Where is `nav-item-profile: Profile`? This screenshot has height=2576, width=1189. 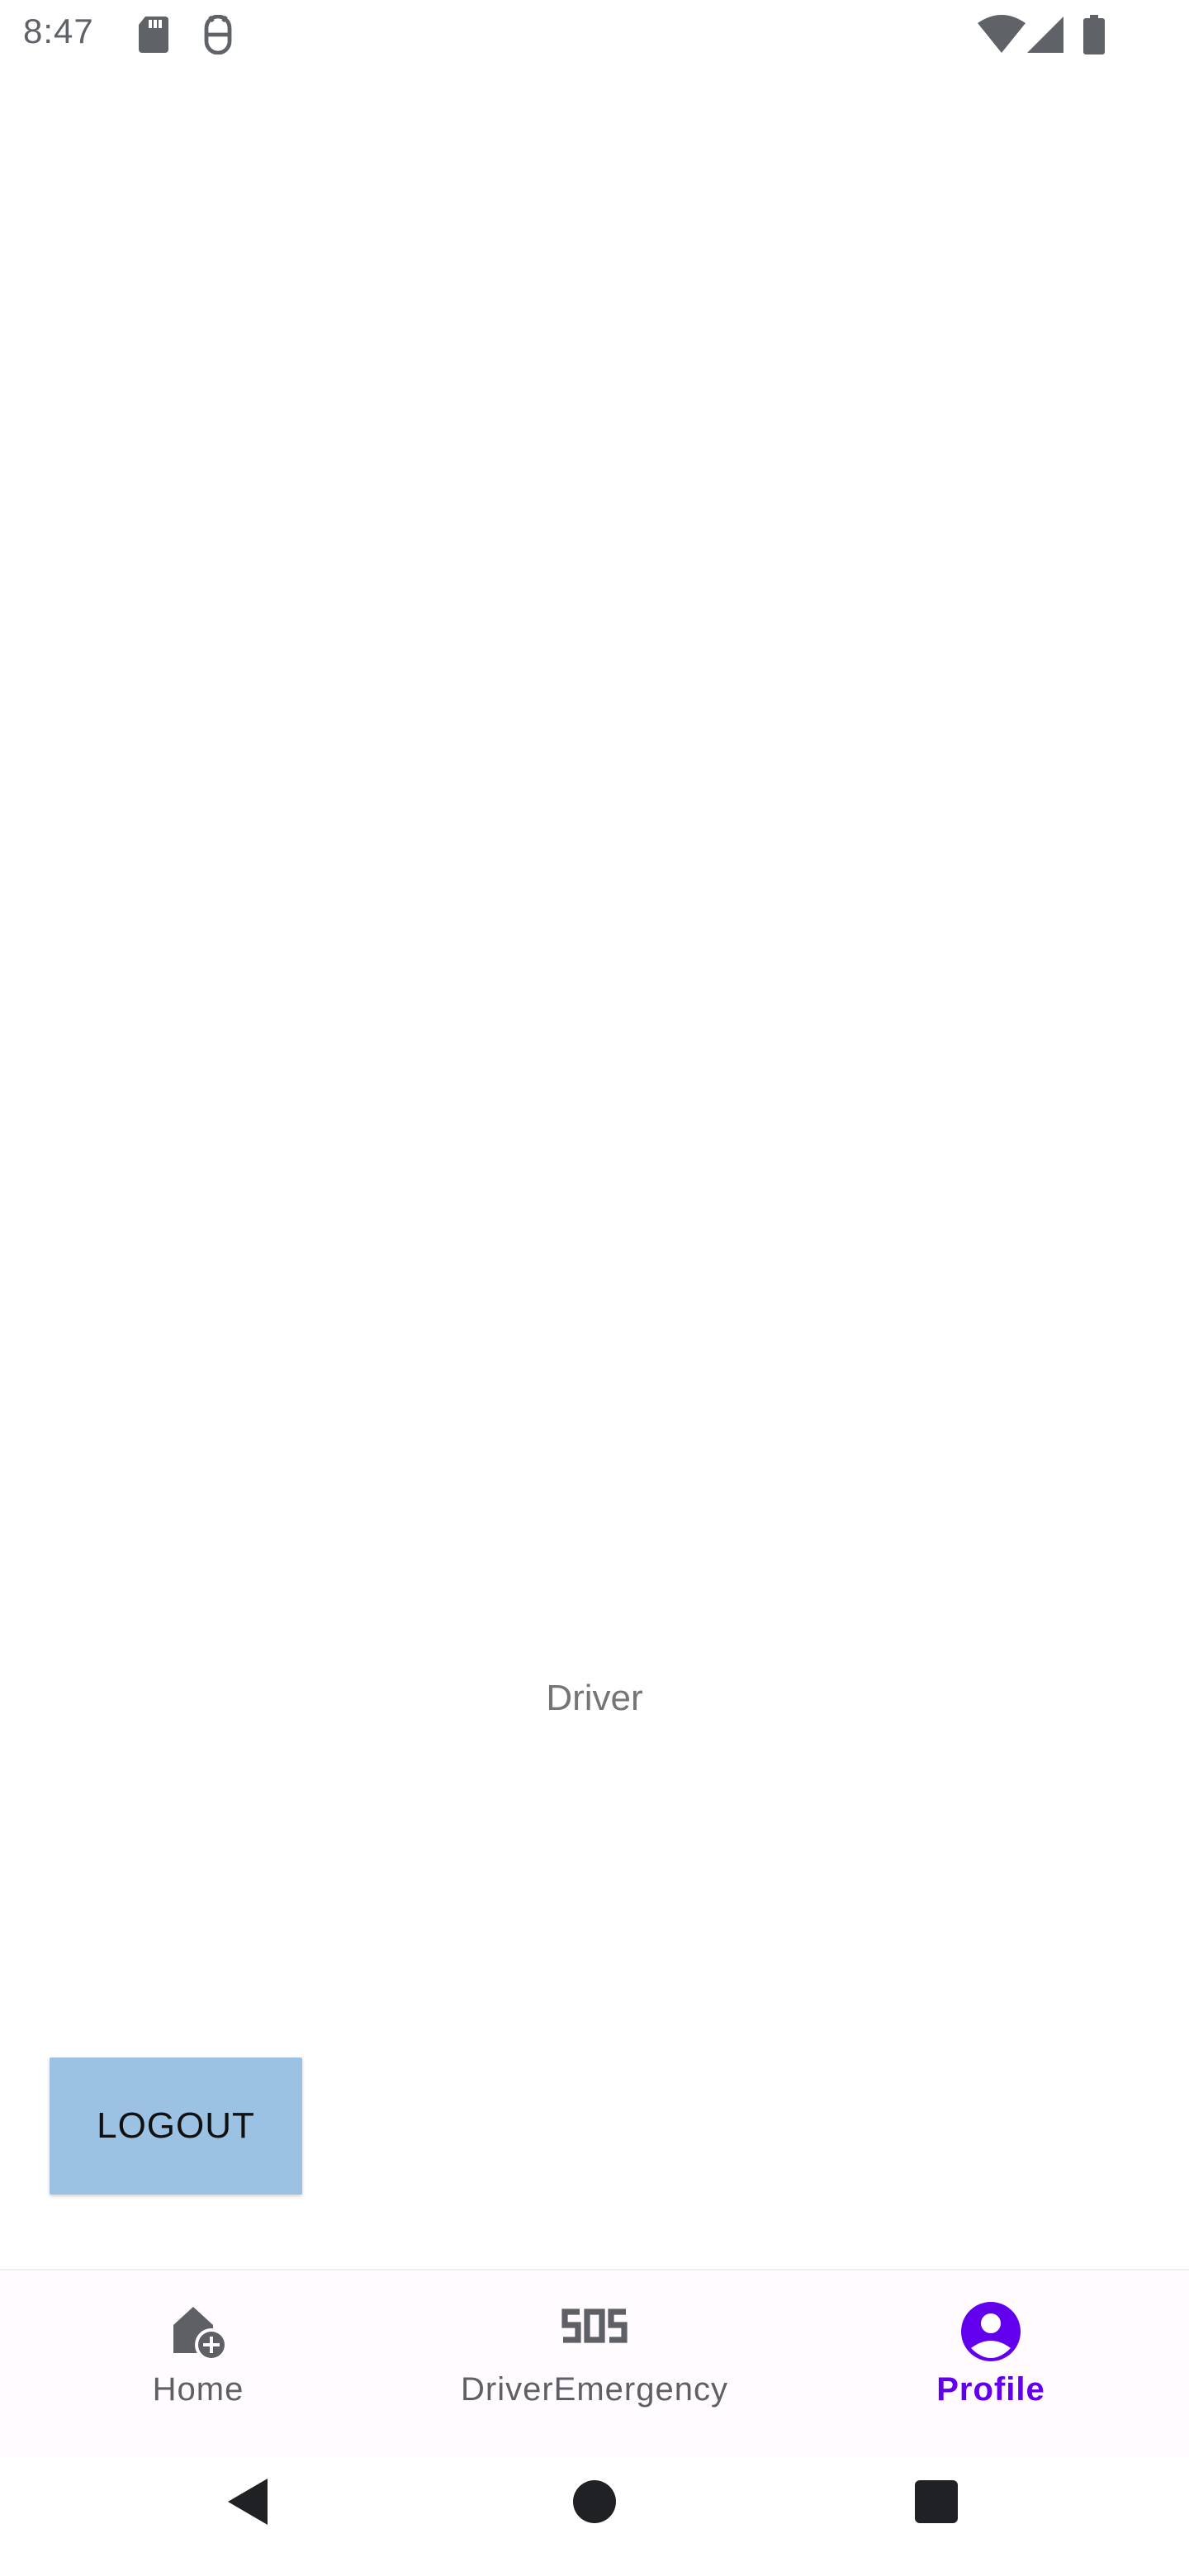
nav-item-profile: Profile is located at coordinates (991, 2365).